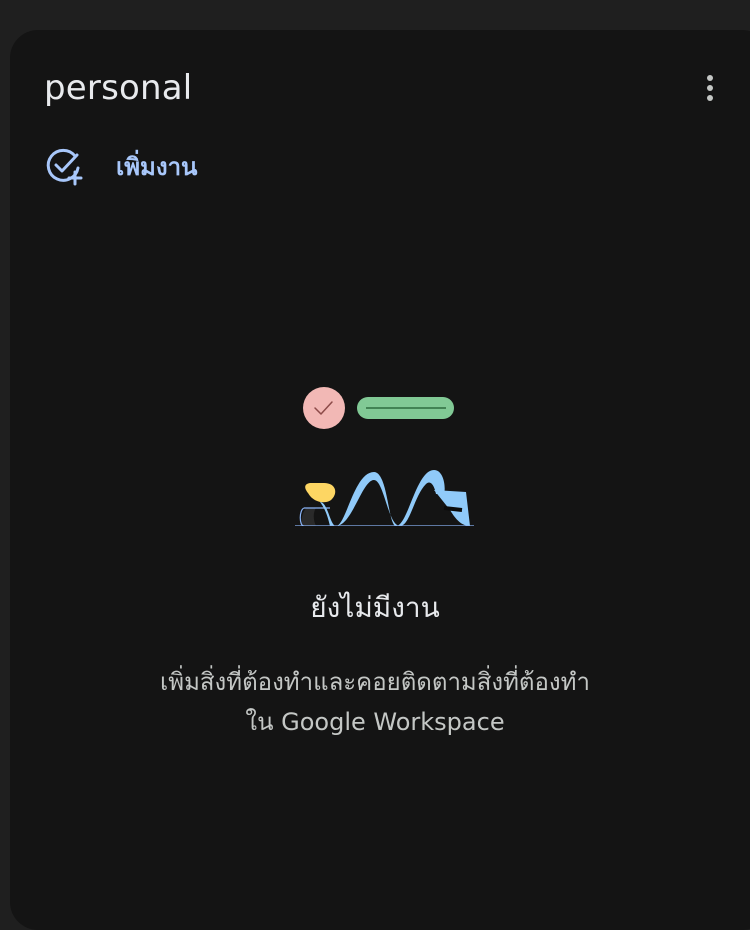 The height and width of the screenshot is (930, 750). I want to click on figure-head-shape, so click(320, 493).